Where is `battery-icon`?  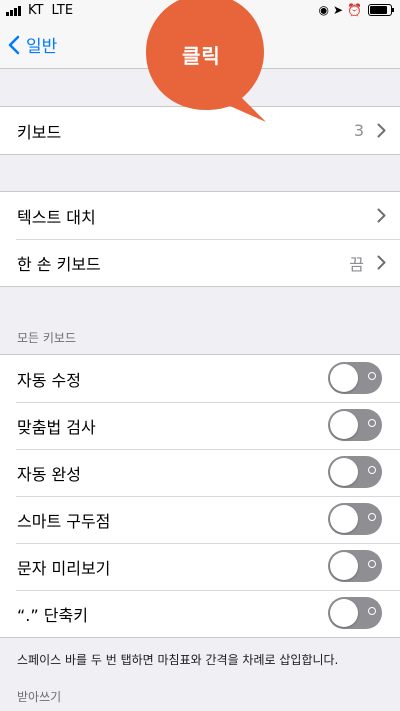
battery-icon is located at coordinates (381, 10).